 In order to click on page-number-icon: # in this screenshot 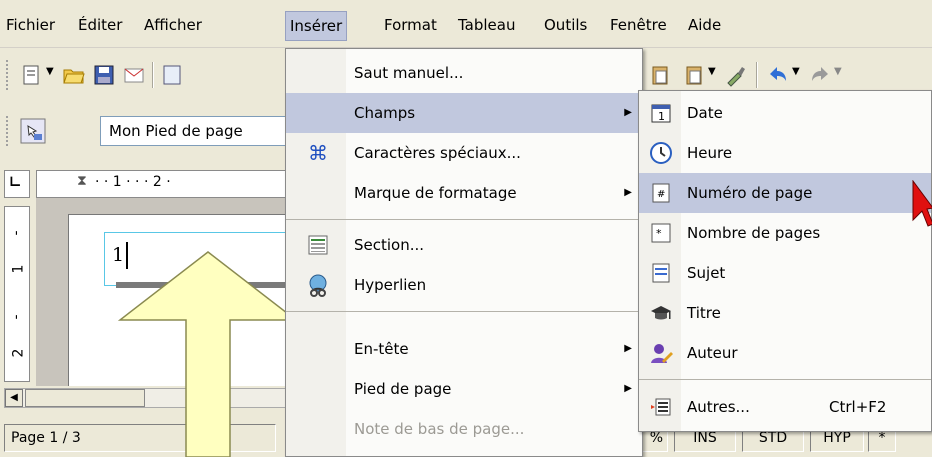, I will do `click(661, 193)`.